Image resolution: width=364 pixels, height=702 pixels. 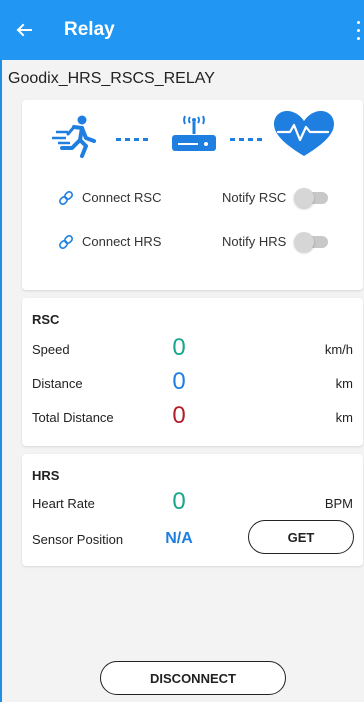 I want to click on notify-hrs-label: Notify HRS, so click(x=254, y=241).